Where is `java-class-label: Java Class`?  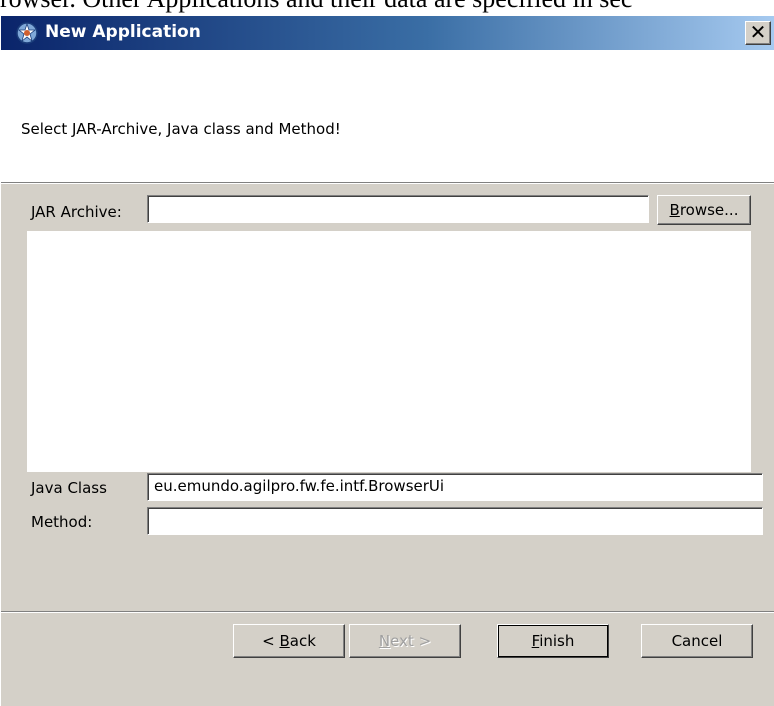
java-class-label: Java Class is located at coordinates (69, 488).